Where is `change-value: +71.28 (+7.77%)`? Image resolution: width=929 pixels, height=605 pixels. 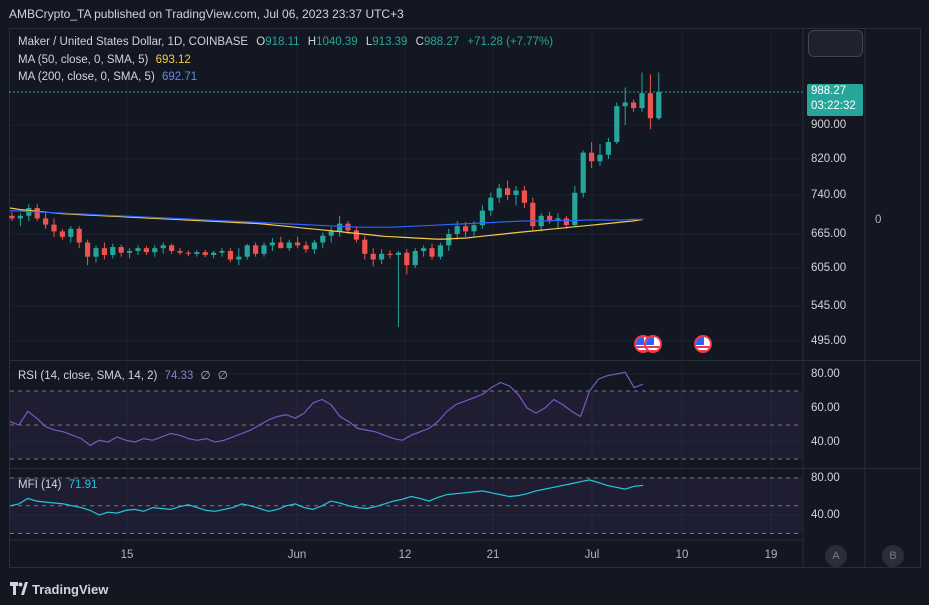
change-value: +71.28 (+7.77%) is located at coordinates (510, 42).